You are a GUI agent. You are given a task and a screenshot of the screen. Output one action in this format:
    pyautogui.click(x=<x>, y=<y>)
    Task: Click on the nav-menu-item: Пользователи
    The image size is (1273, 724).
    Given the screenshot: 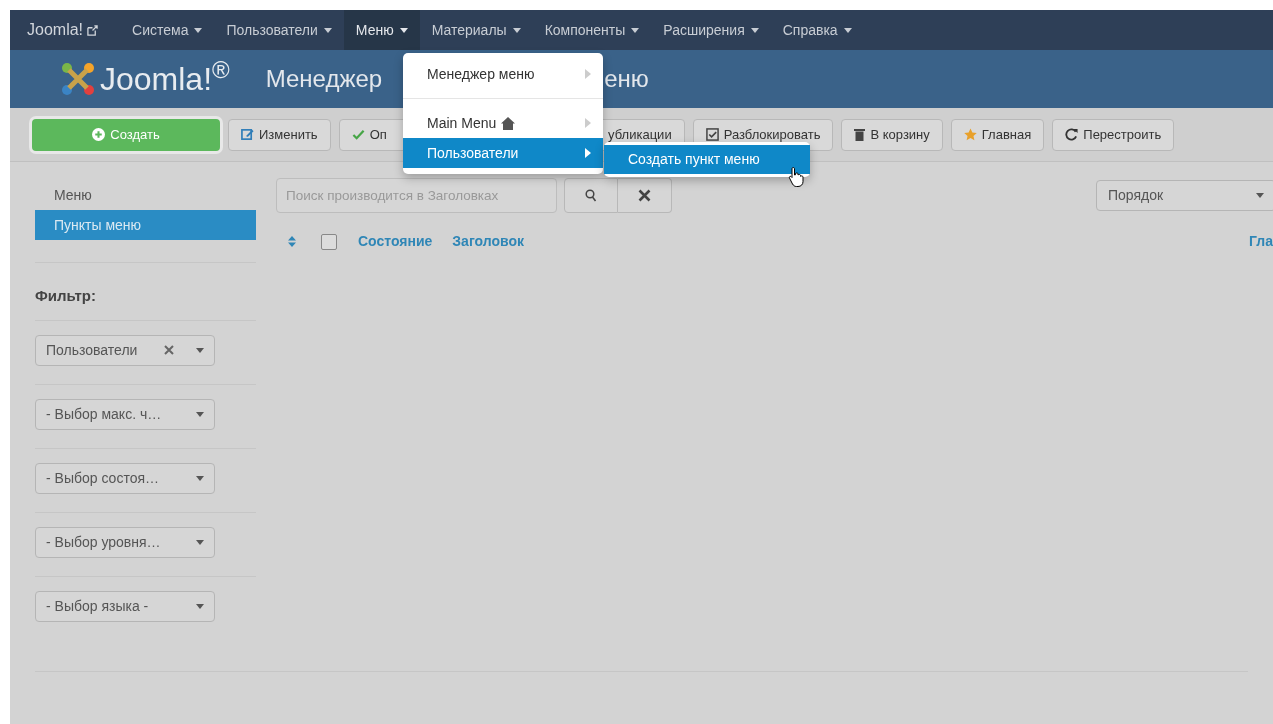 What is the action you would take?
    pyautogui.click(x=279, y=30)
    